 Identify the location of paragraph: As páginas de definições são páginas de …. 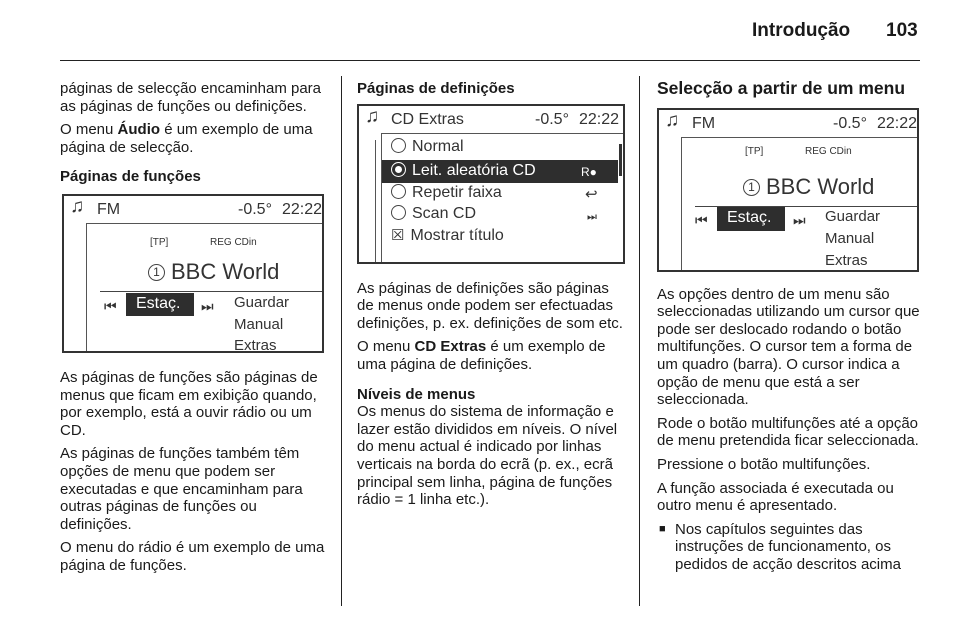
(490, 305).